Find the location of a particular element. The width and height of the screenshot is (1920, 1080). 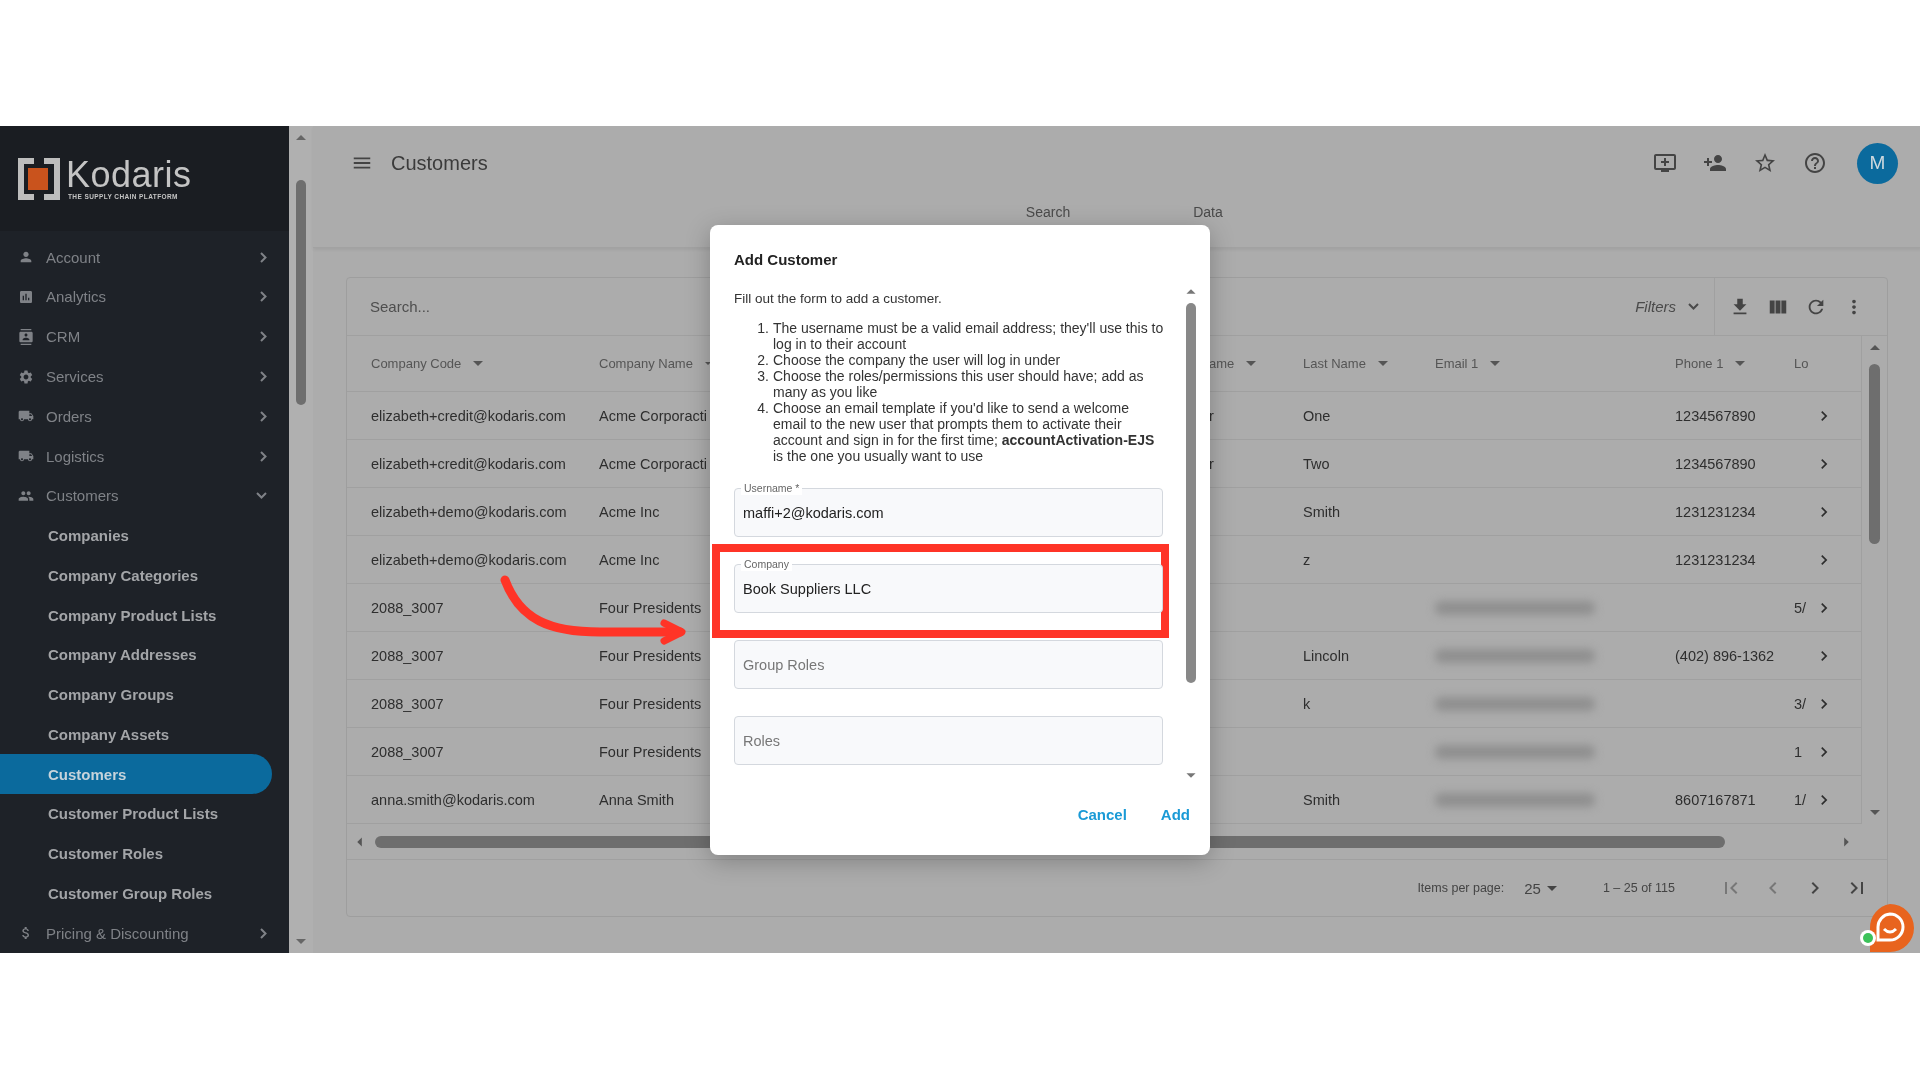

sidebar-item-label: Logistics is located at coordinates (76, 456).